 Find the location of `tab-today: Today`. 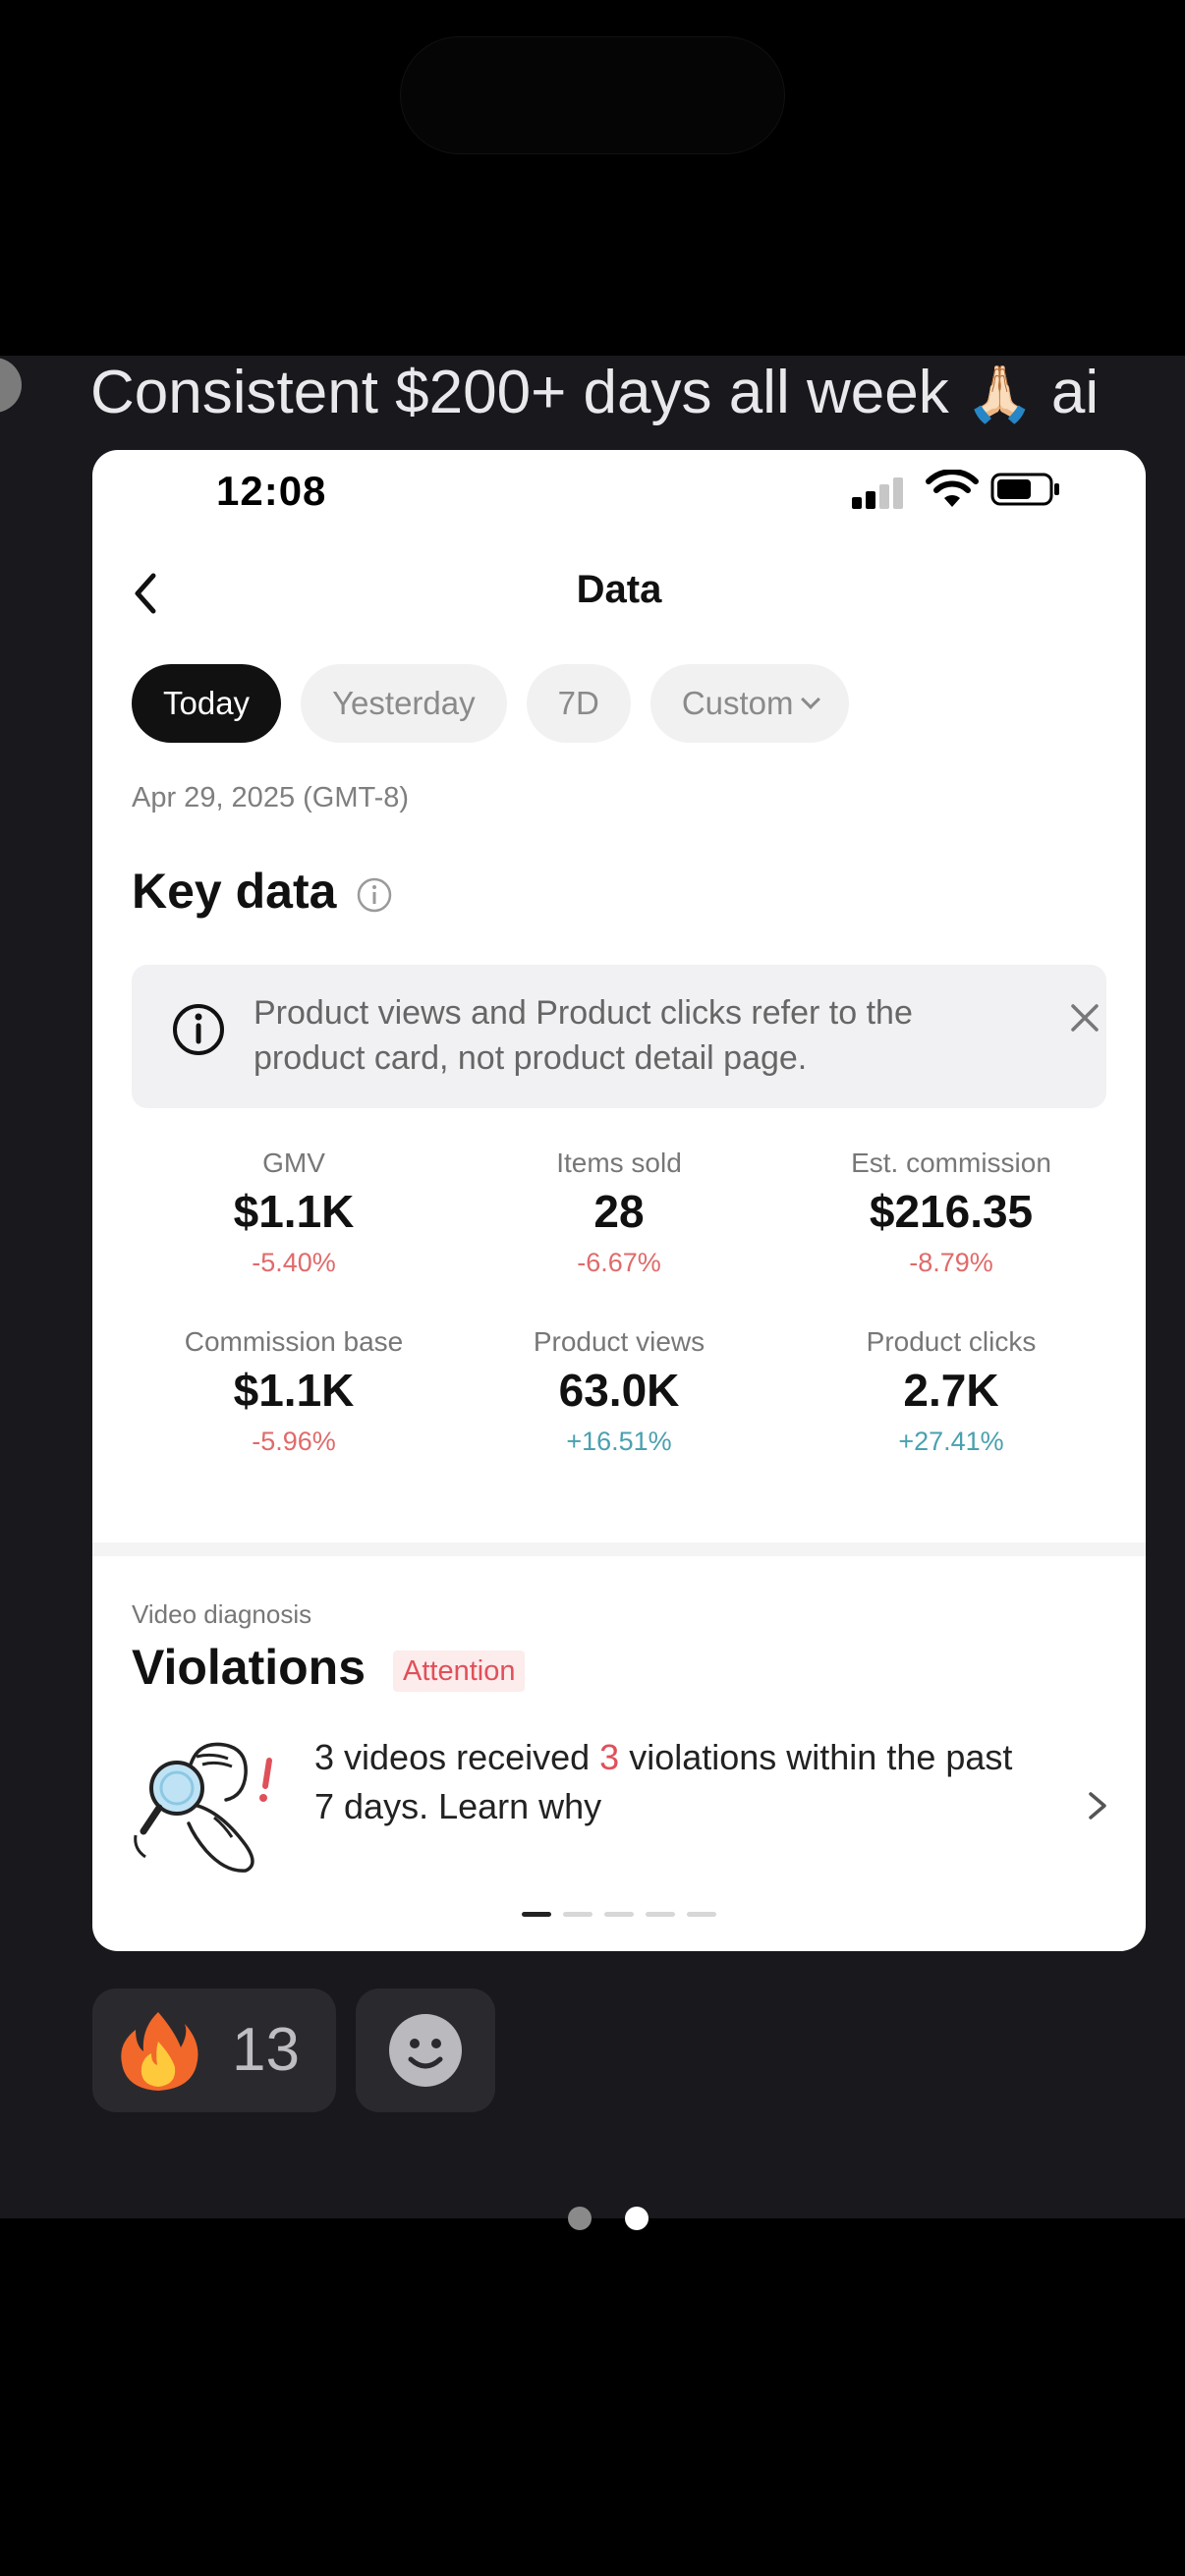

tab-today: Today is located at coordinates (207, 703).